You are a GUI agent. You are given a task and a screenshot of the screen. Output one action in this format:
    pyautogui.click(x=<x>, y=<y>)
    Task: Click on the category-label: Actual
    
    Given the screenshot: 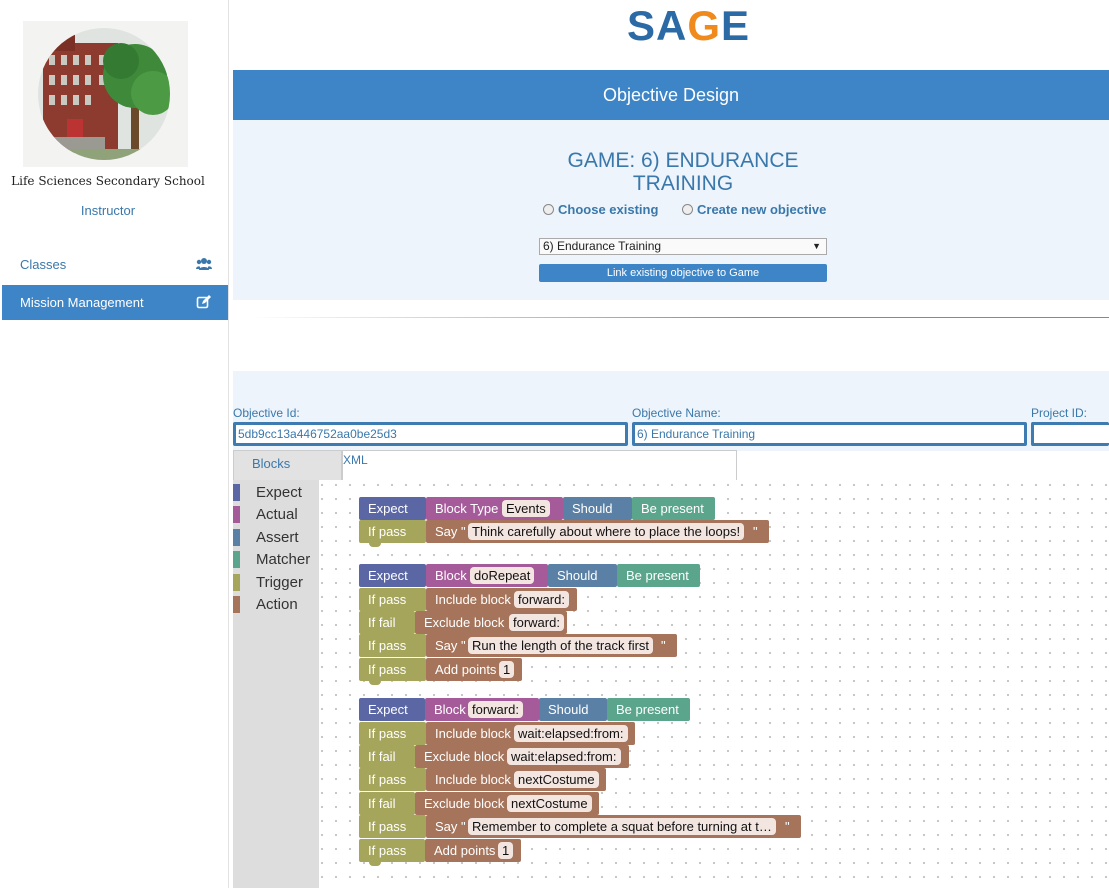 What is the action you would take?
    pyautogui.click(x=277, y=514)
    